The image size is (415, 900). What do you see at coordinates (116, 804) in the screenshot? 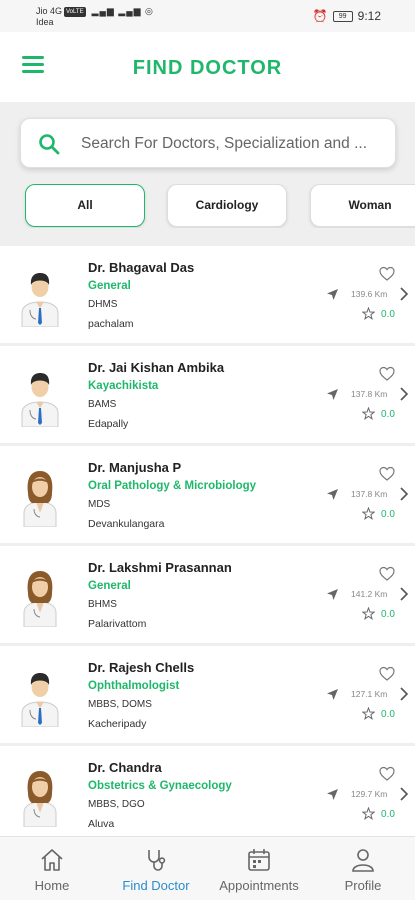
I see `doctor-qualification: MBBS, DGO` at bounding box center [116, 804].